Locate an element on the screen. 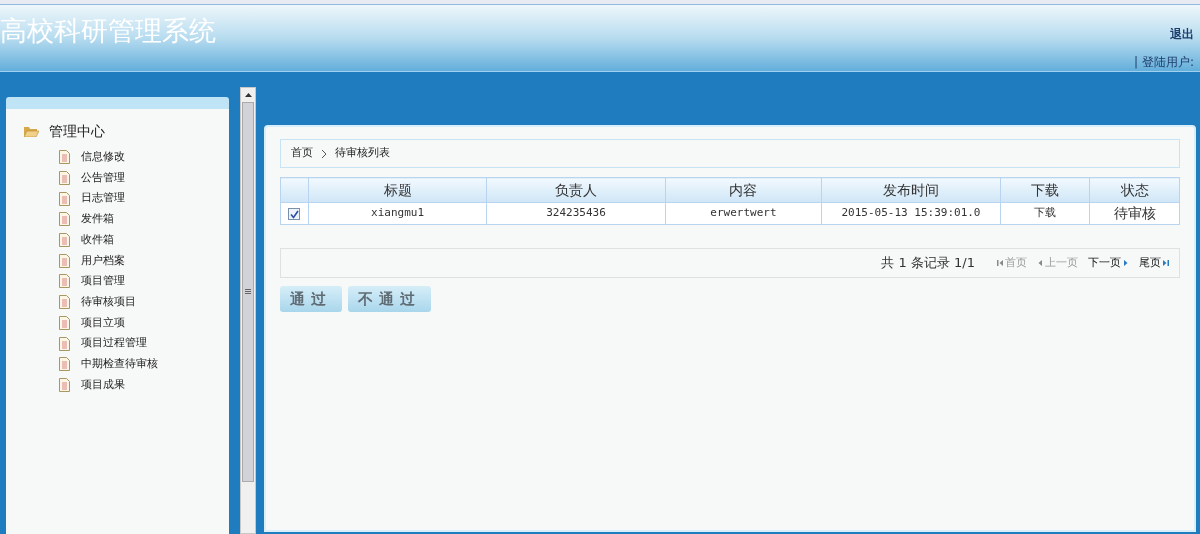 The image size is (1200, 534). scroll-up-icon is located at coordinates (248, 95).